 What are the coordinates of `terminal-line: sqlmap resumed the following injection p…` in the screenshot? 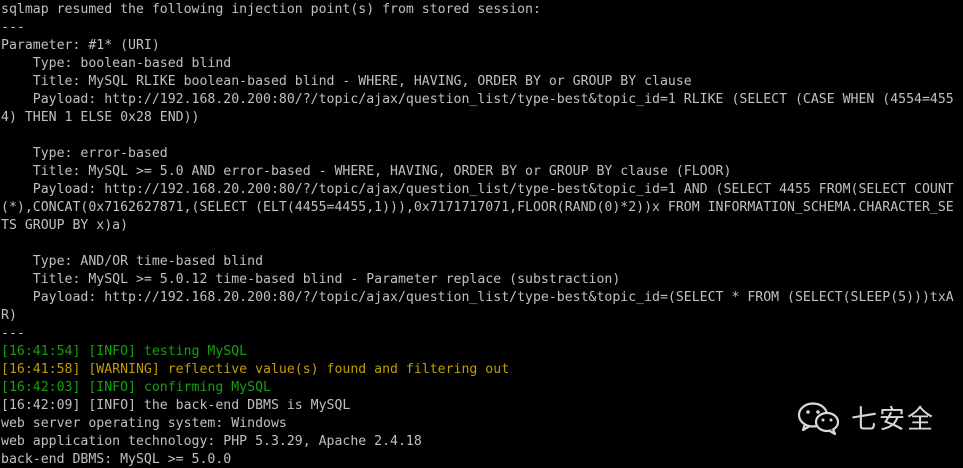 It's located at (271, 9).